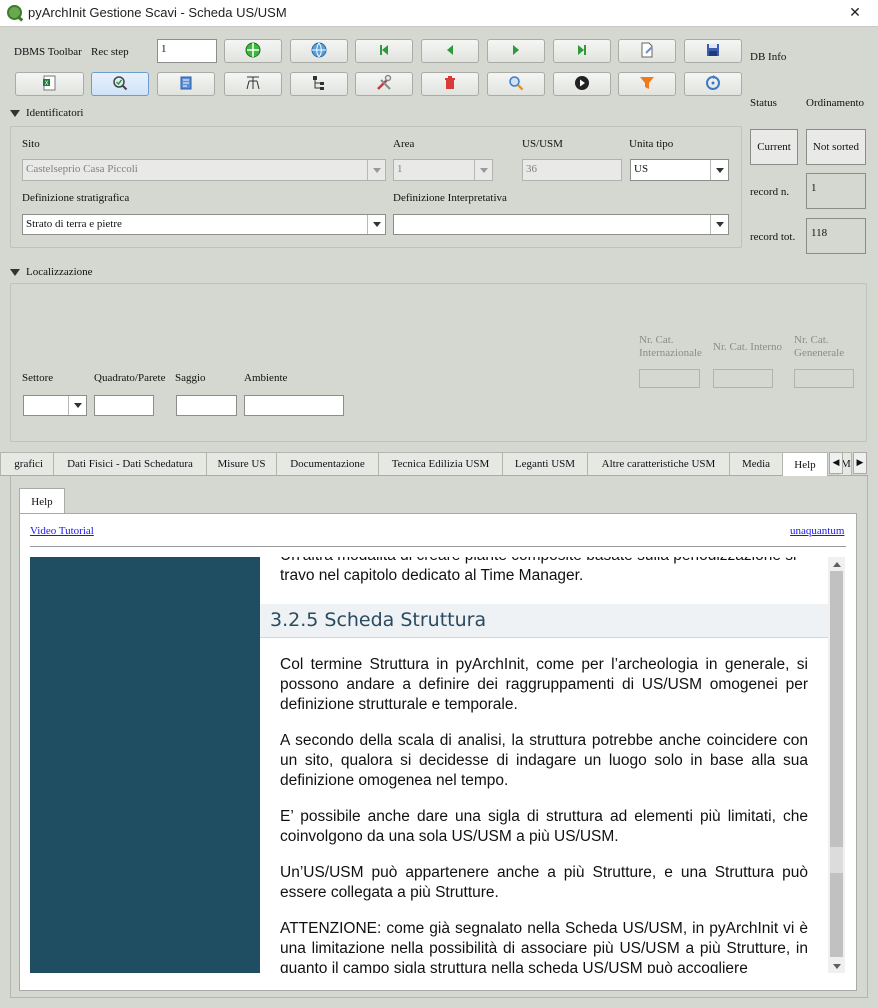 The height and width of the screenshot is (1008, 878). What do you see at coordinates (516, 84) in the screenshot?
I see `search-button` at bounding box center [516, 84].